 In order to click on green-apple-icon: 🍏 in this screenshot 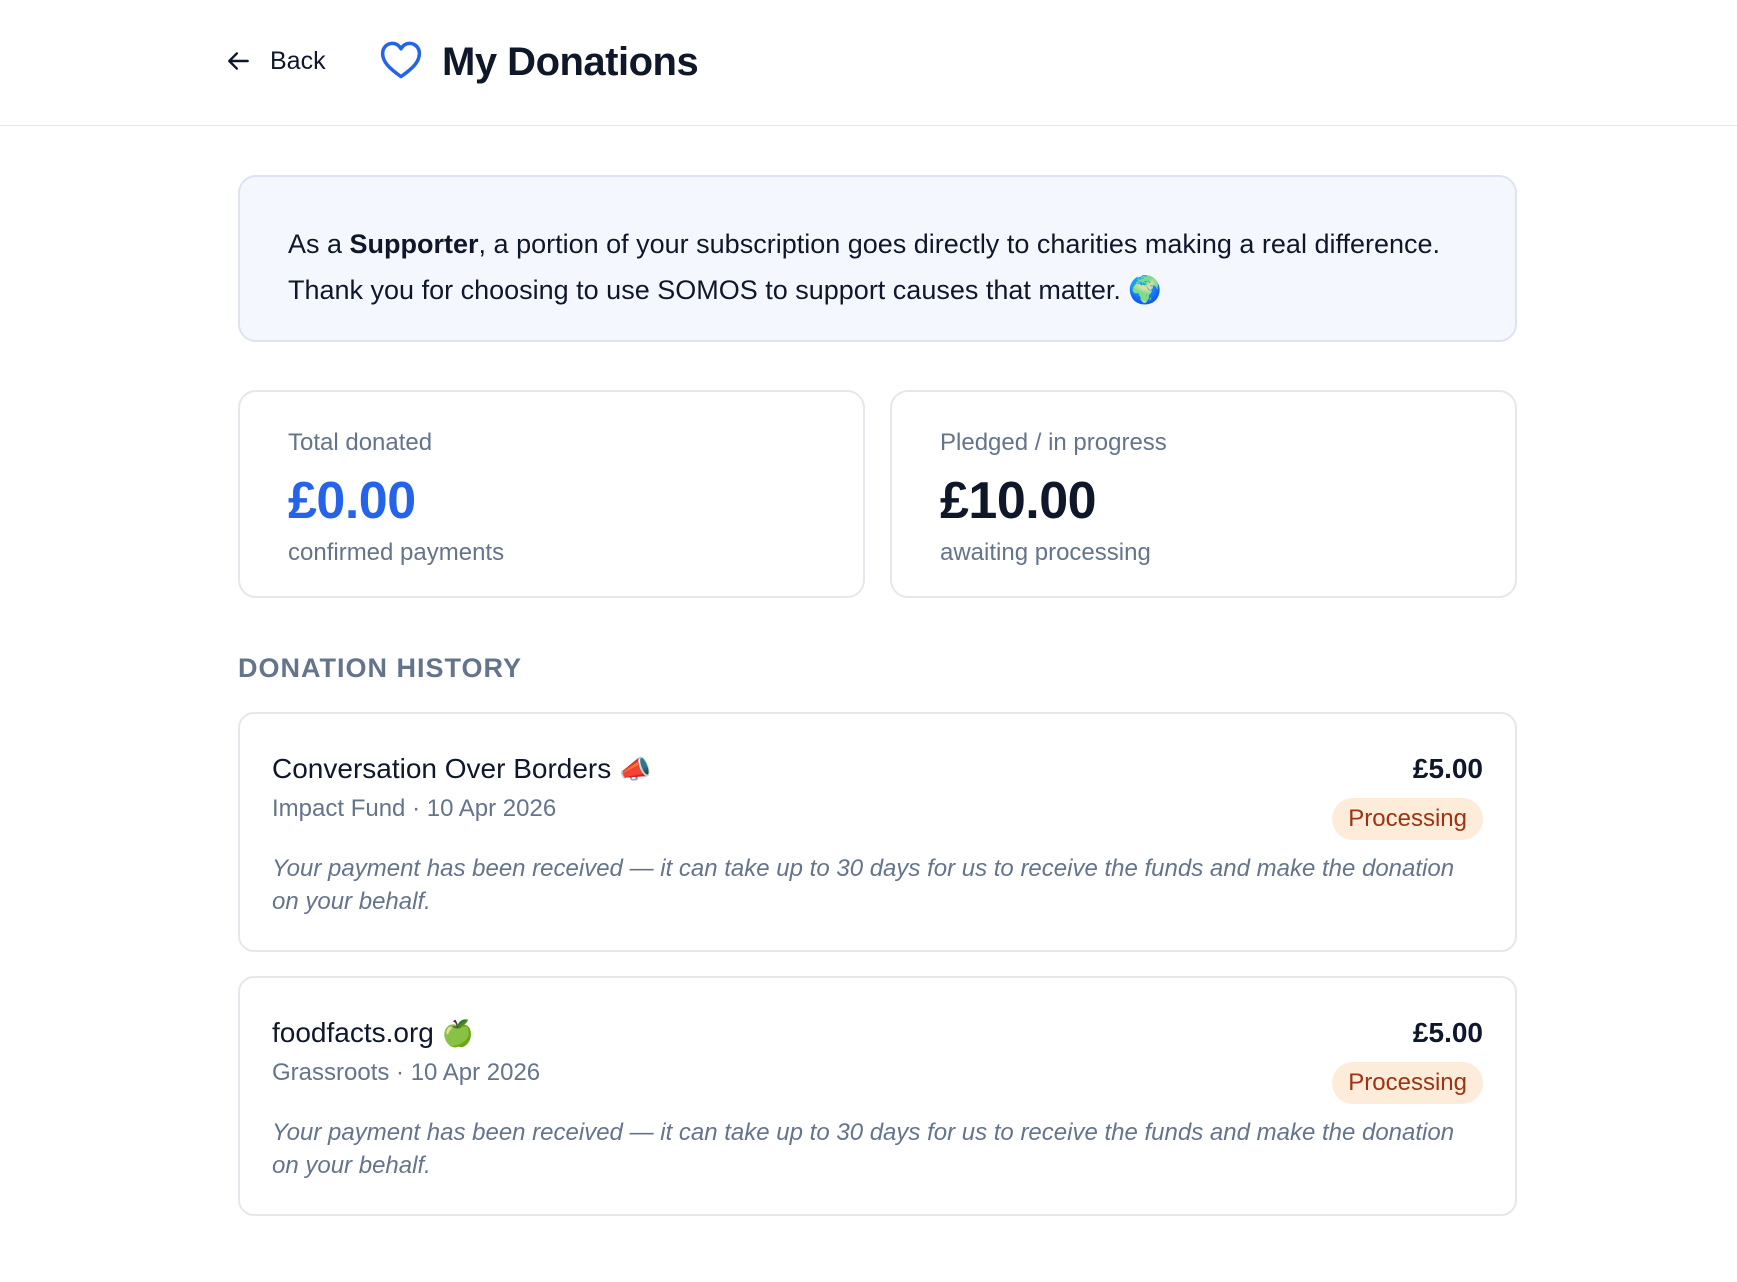, I will do `click(458, 1033)`.